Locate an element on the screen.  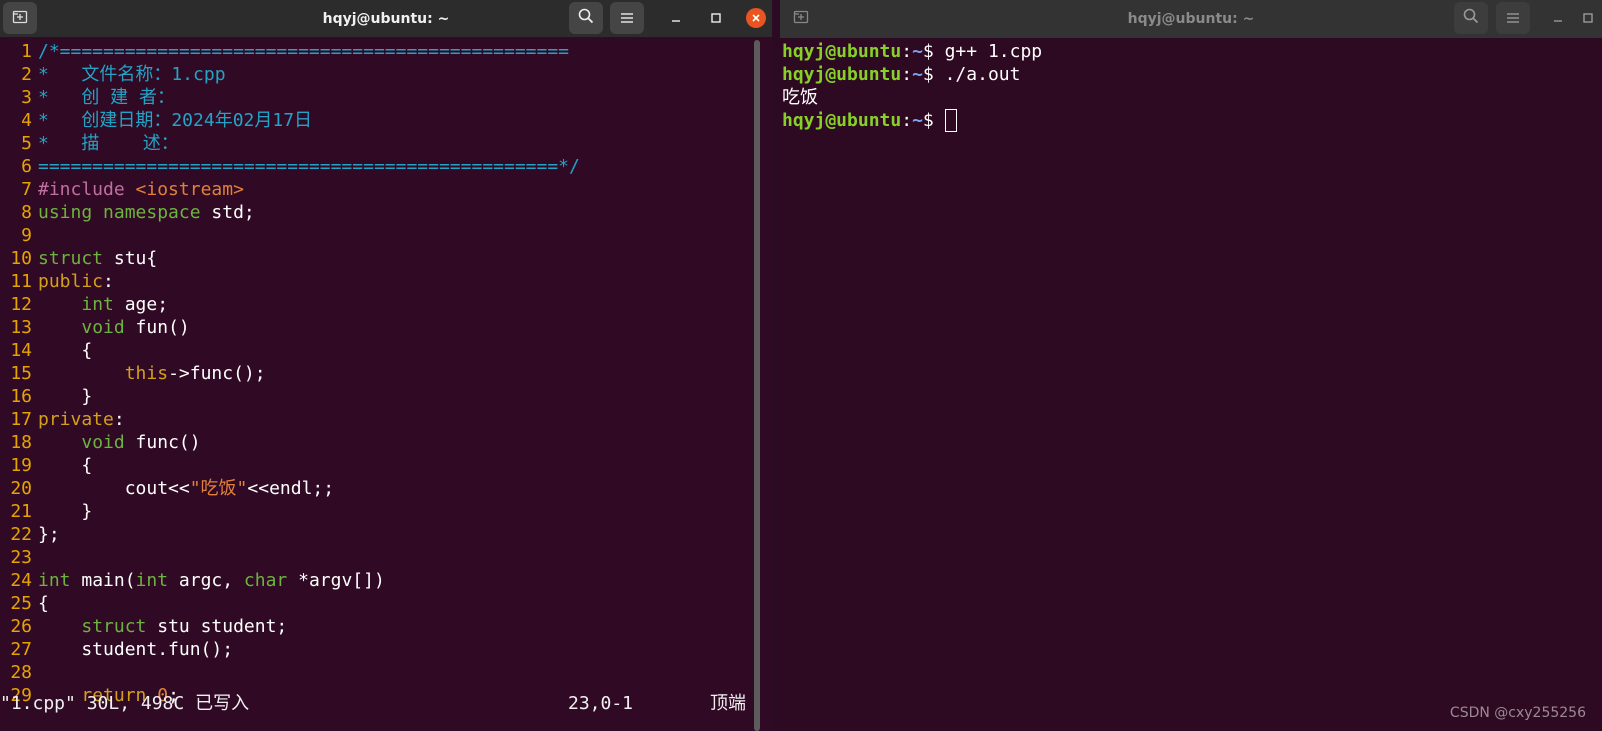
line-number: 16 is located at coordinates (21, 396).